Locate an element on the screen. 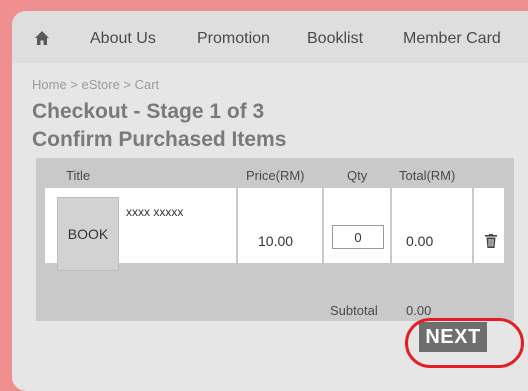 This screenshot has height=391, width=528. delete-cell is located at coordinates (489, 225).